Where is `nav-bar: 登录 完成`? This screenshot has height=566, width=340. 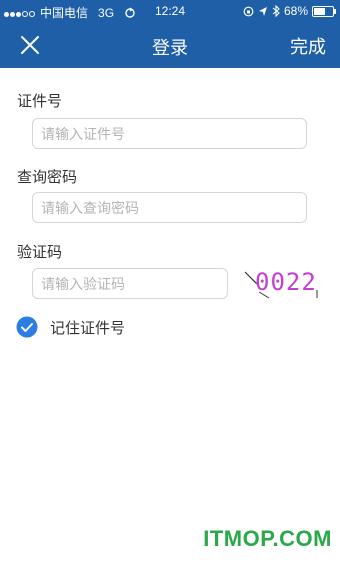
nav-bar: 登录 完成 is located at coordinates (170, 45).